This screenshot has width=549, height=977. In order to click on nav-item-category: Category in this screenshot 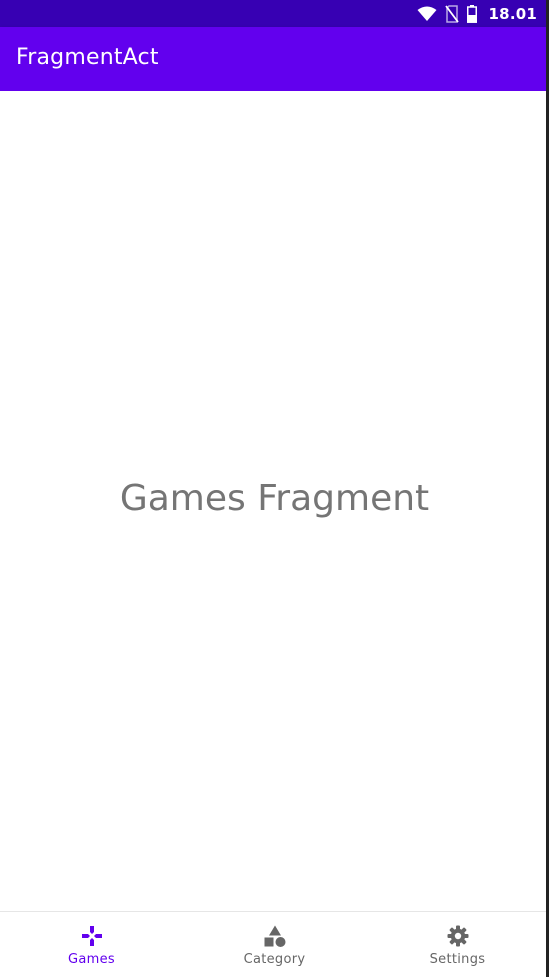, I will do `click(274, 944)`.